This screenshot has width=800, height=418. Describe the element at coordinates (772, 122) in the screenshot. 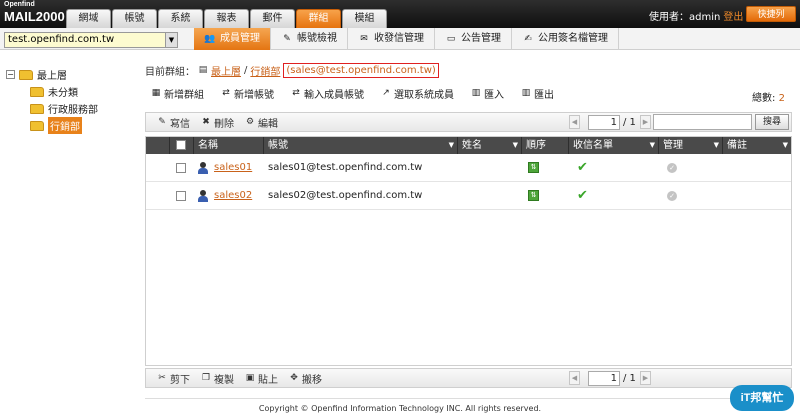

I see `search-button: 搜尋` at that location.